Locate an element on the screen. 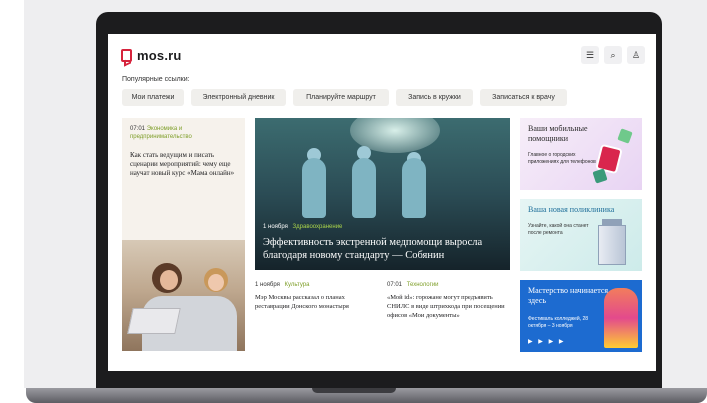 The width and height of the screenshot is (707, 403). site-logo: mos.ru is located at coordinates (151, 55).